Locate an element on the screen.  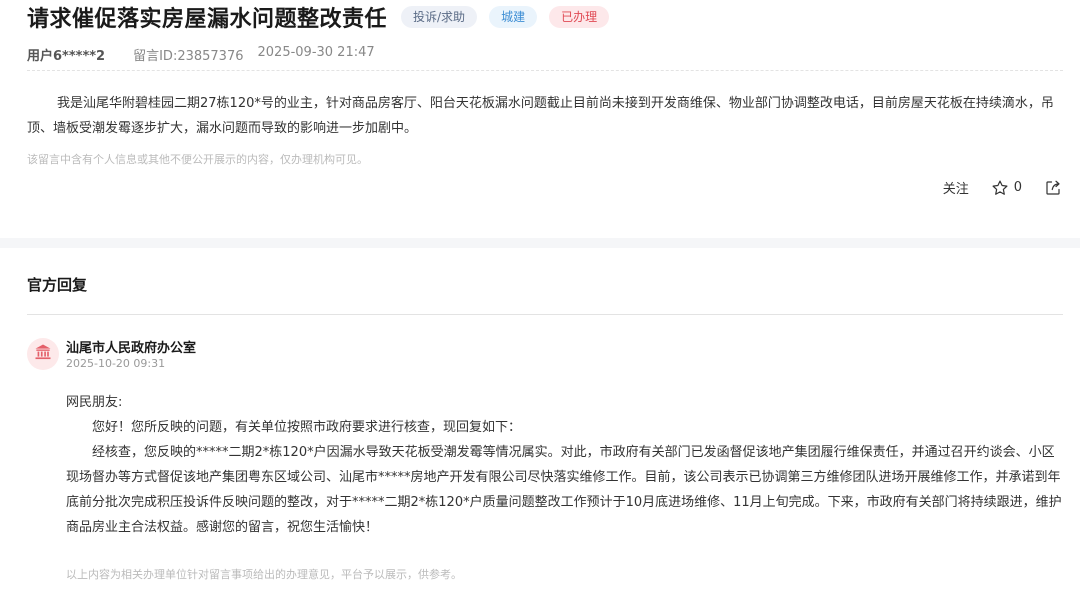
section-gap is located at coordinates (540, 243).